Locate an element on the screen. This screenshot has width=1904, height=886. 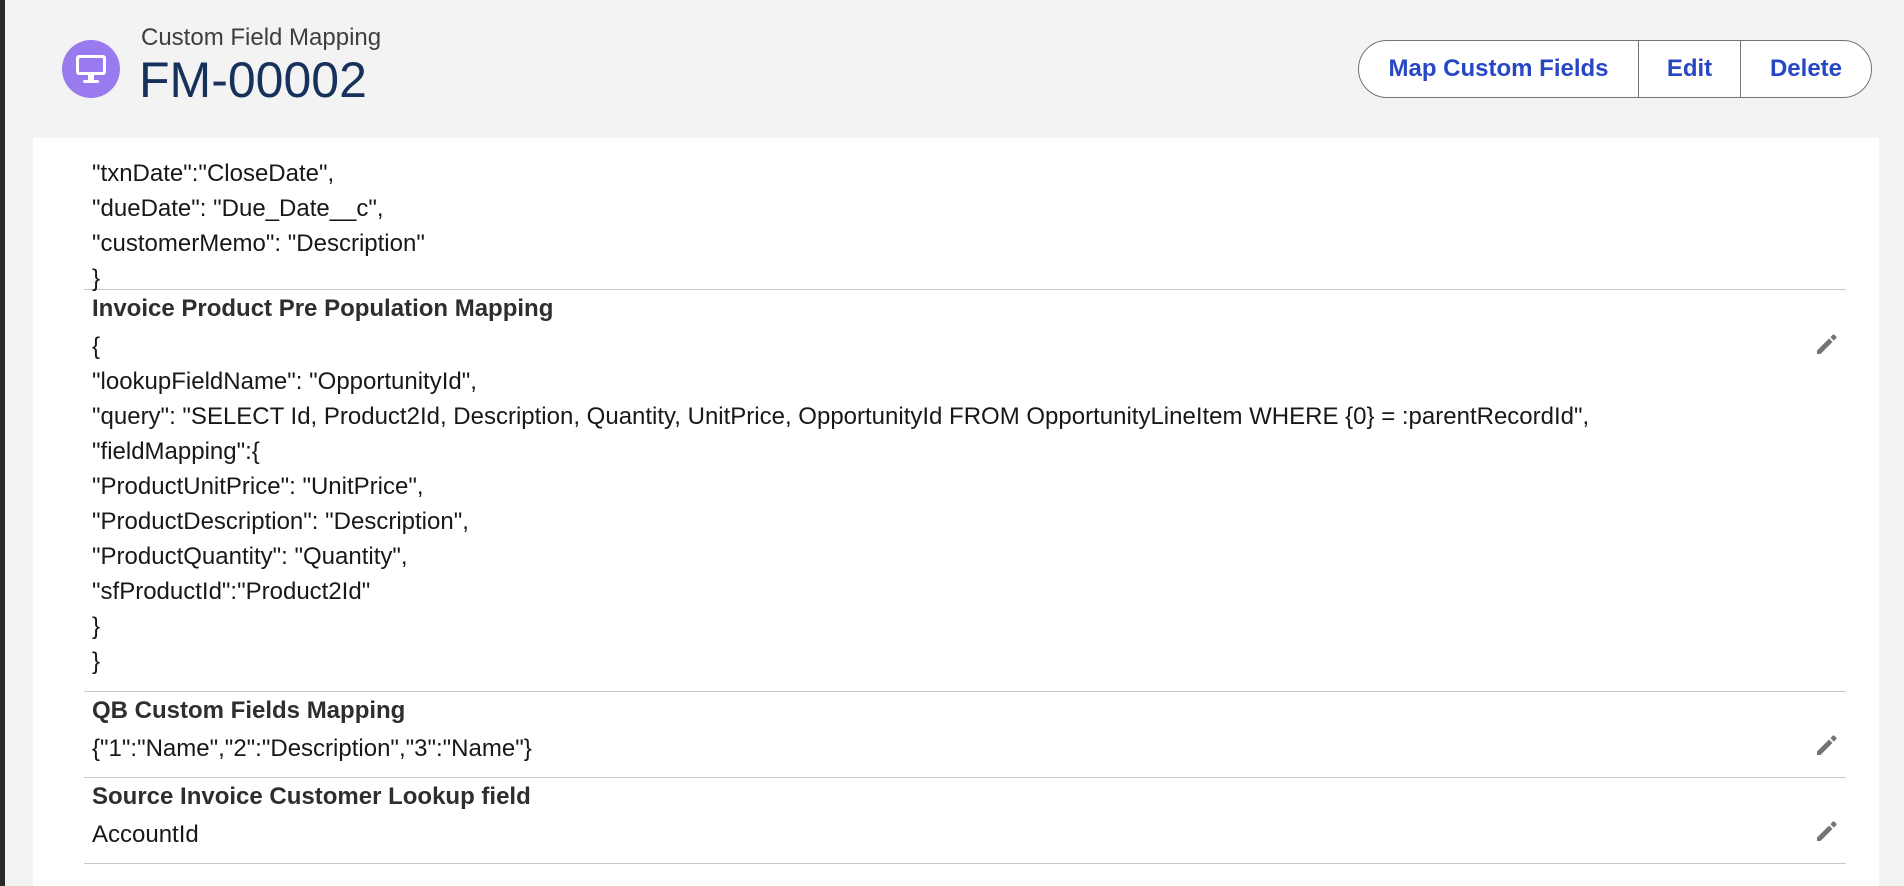
field-value-line: "sfProductId":"Product2Id" is located at coordinates (231, 591).